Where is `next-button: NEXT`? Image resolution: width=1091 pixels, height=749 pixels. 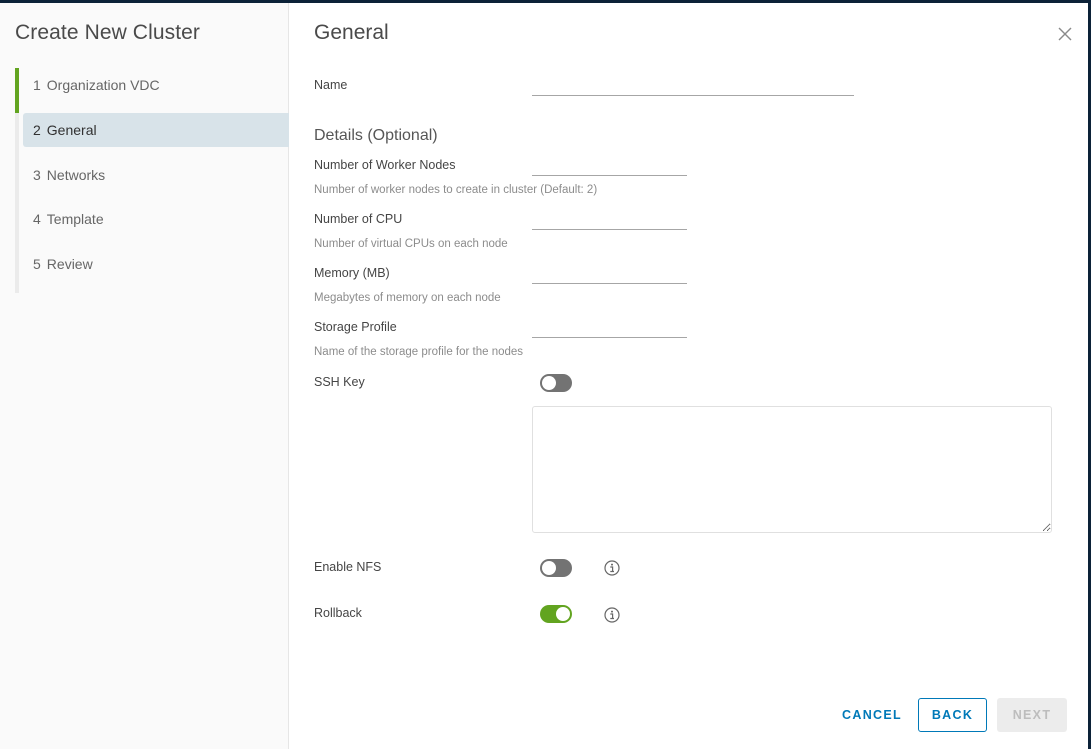 next-button: NEXT is located at coordinates (1032, 715).